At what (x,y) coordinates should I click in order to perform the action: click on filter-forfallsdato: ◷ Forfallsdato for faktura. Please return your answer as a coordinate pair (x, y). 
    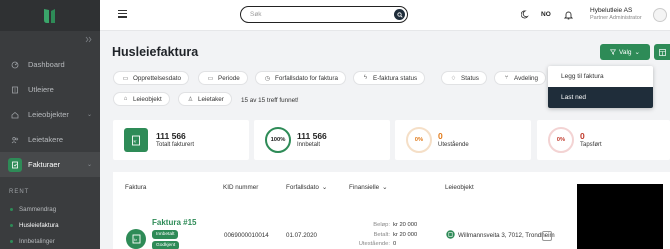
    Looking at the image, I should click on (300, 78).